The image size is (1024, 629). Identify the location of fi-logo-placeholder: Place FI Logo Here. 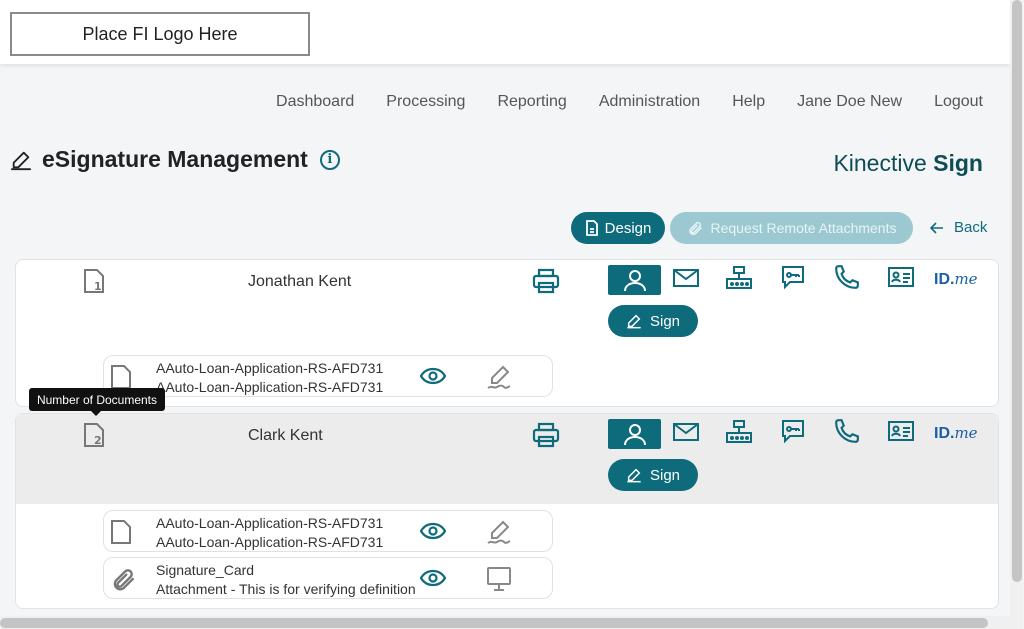
(160, 34).